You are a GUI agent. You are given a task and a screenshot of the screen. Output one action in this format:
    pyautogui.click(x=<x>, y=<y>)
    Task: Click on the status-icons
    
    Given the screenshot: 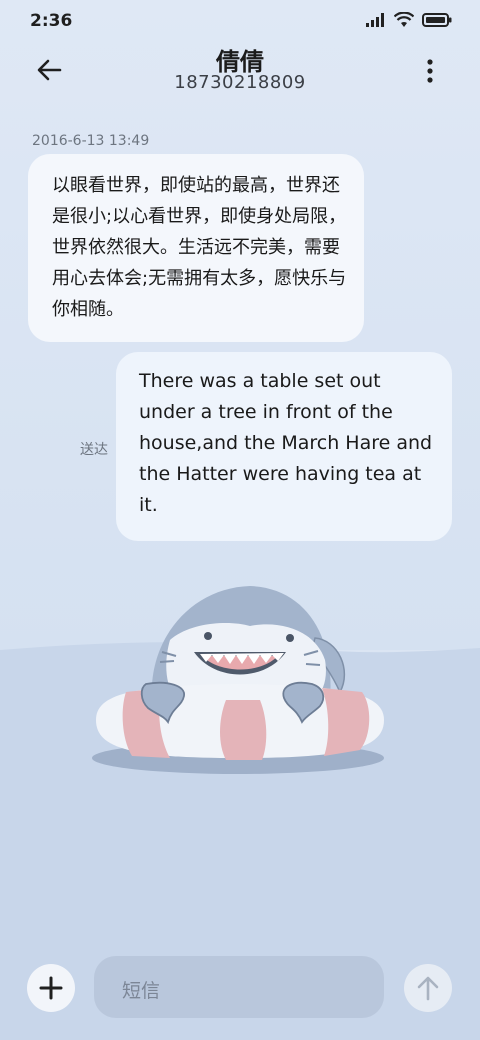 What is the action you would take?
    pyautogui.click(x=409, y=20)
    